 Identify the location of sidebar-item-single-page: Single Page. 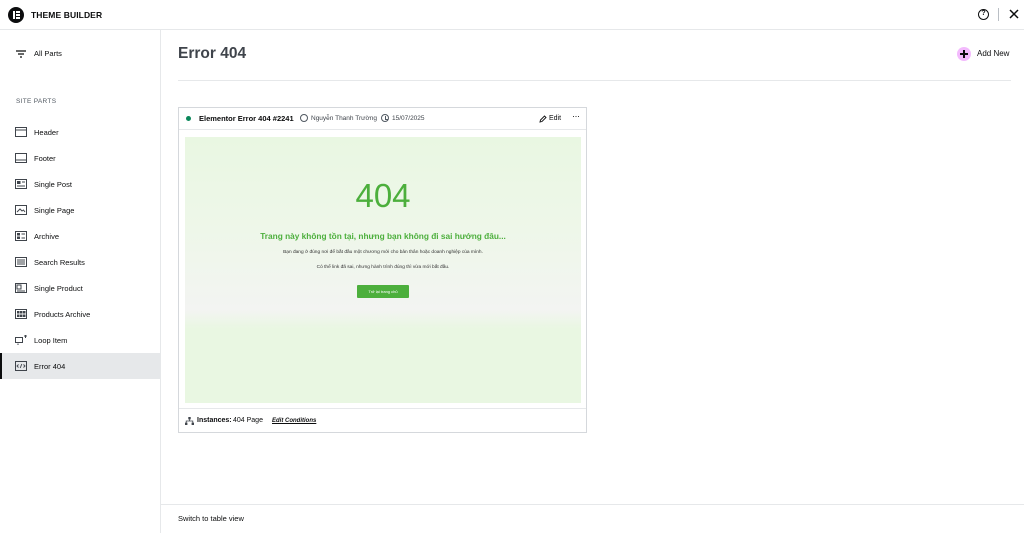
(80, 210).